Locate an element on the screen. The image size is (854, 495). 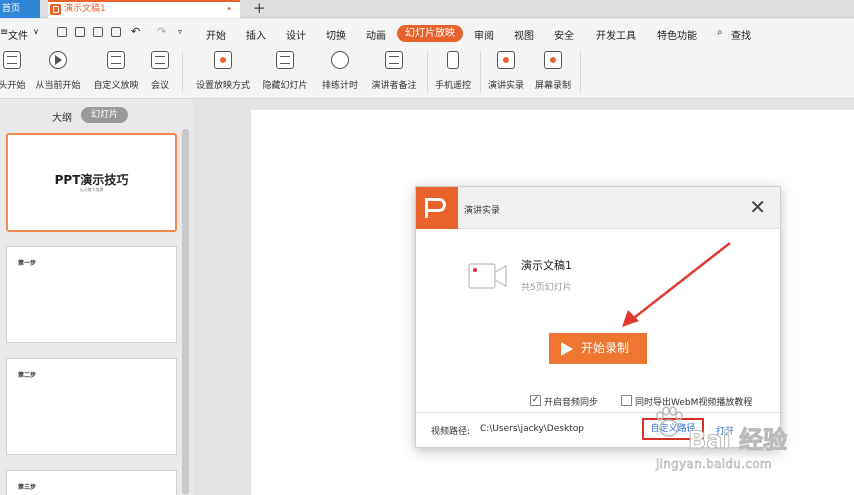
ribbon-label: 演讲实录 is located at coordinates (506, 86).